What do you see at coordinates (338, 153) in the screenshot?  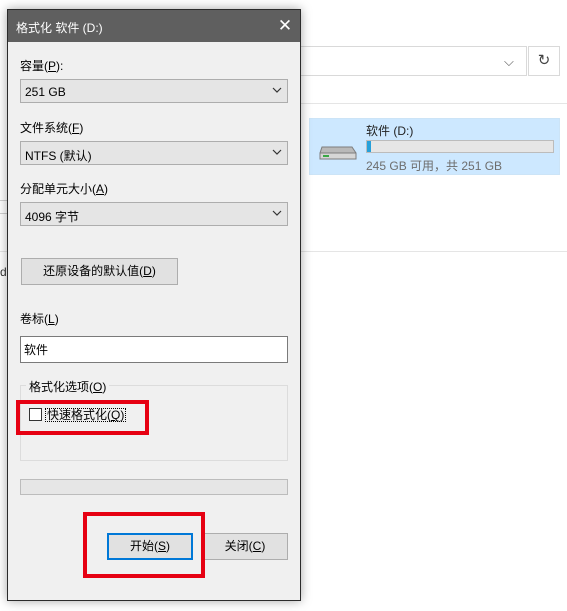 I see `hard-drive-icon` at bounding box center [338, 153].